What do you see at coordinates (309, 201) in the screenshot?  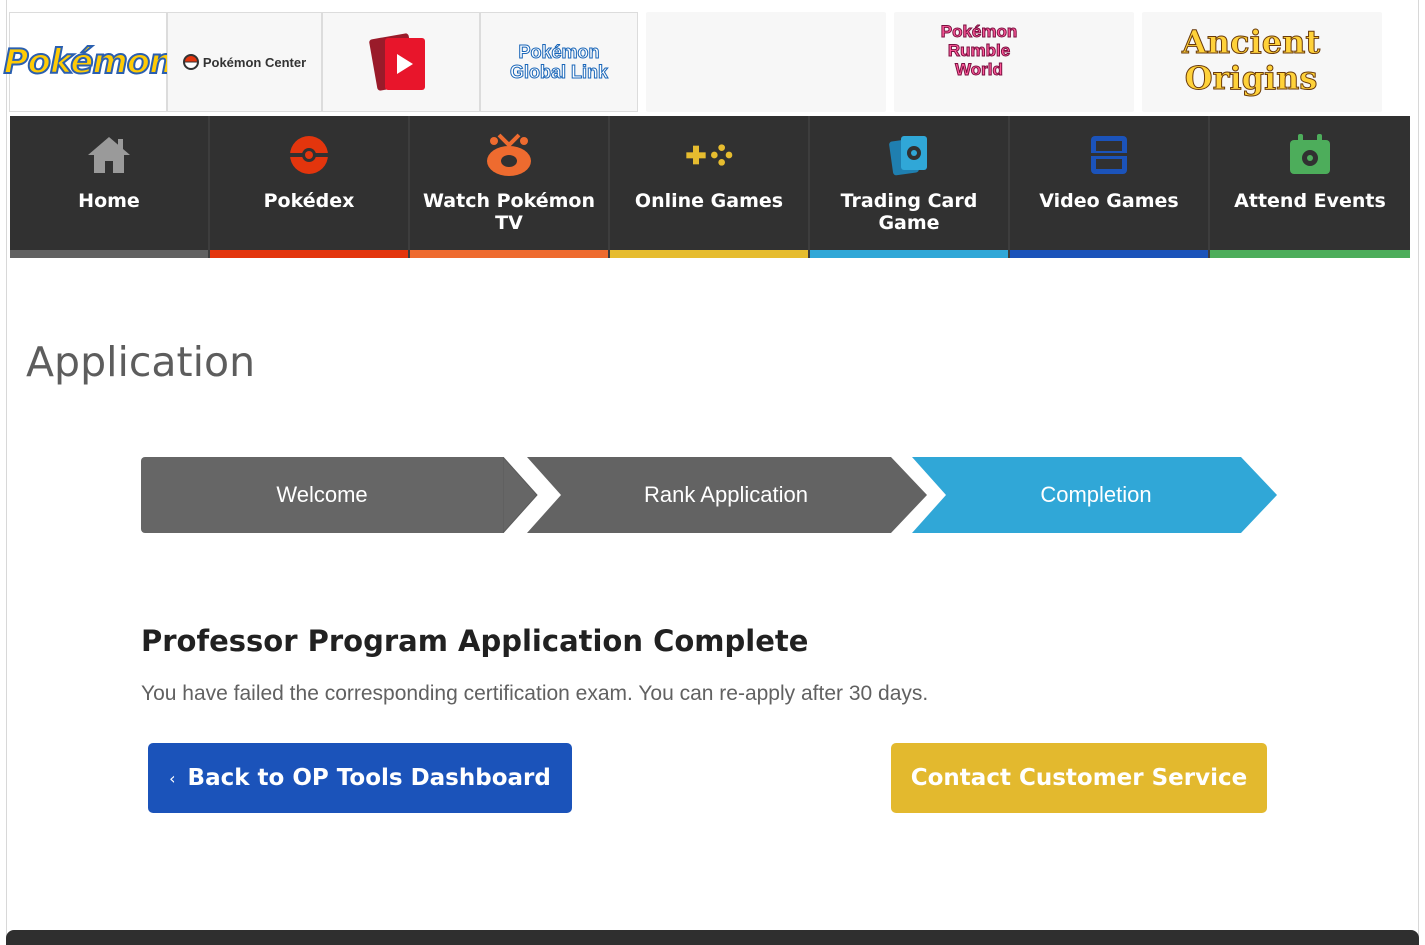 I see `nav-label: Pokédex` at bounding box center [309, 201].